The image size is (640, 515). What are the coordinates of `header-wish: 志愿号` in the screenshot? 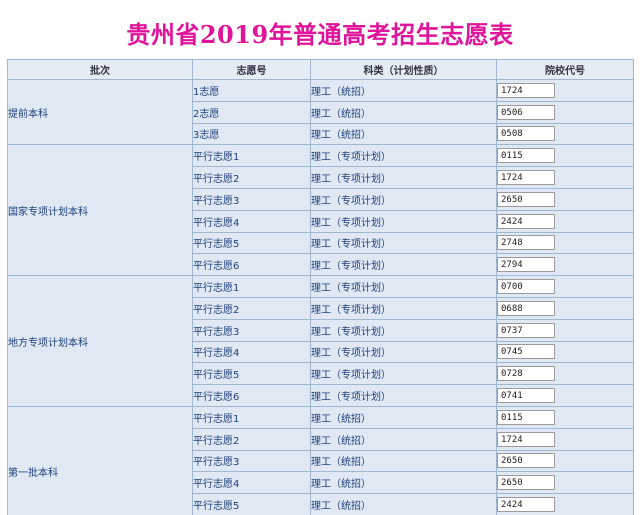 It's located at (251, 69).